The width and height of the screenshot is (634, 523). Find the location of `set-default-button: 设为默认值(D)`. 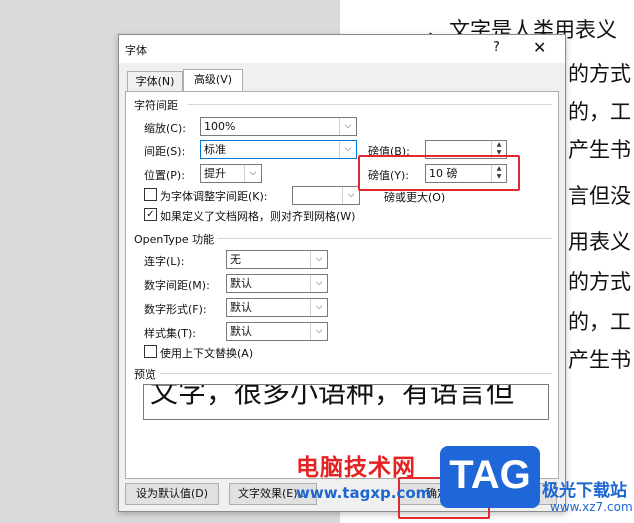

set-default-button: 设为默认值(D) is located at coordinates (172, 494).